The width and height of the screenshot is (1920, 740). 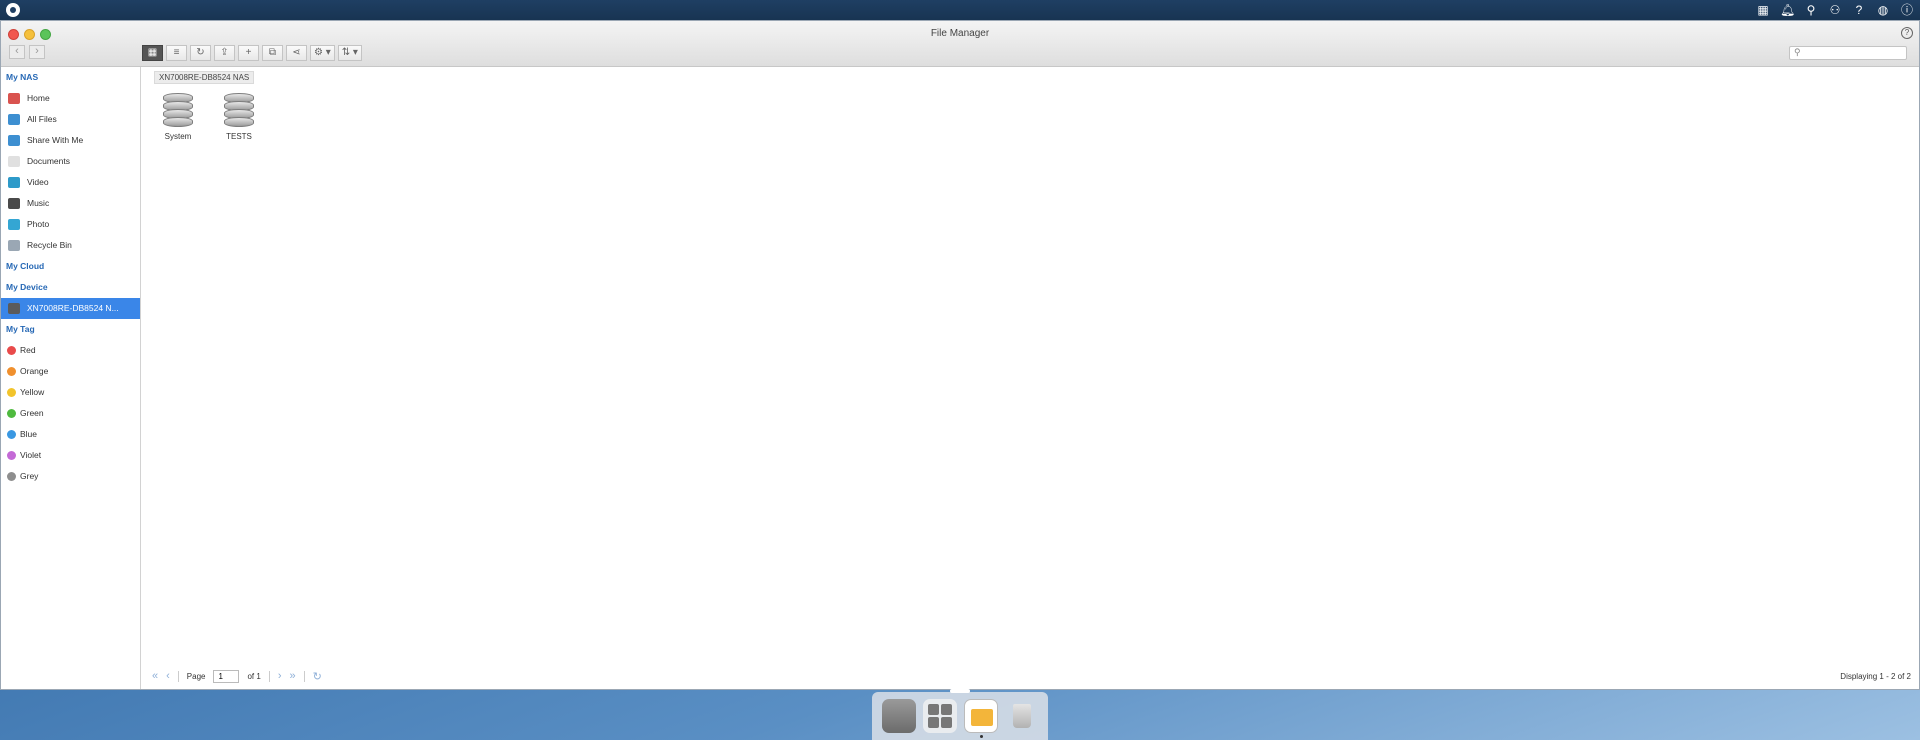 I want to click on sidebar-item-label: Photo, so click(x=38, y=224).